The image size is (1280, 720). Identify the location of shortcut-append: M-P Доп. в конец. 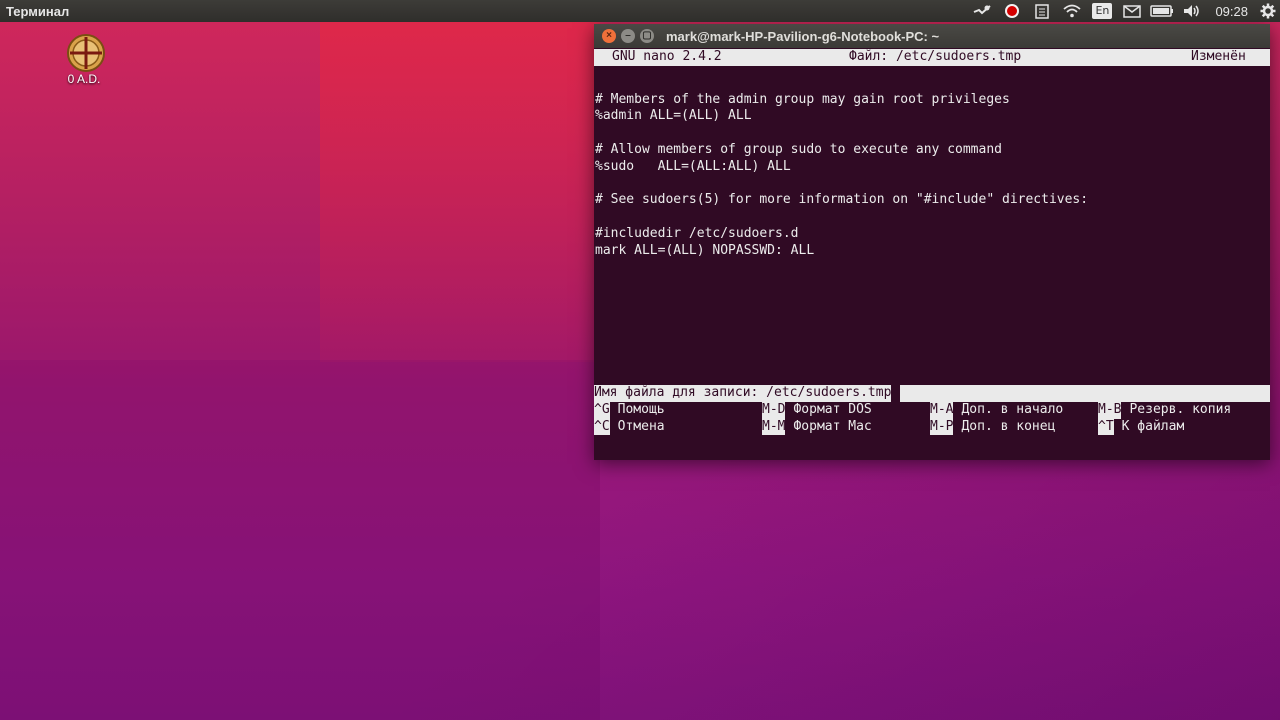
(1014, 427).